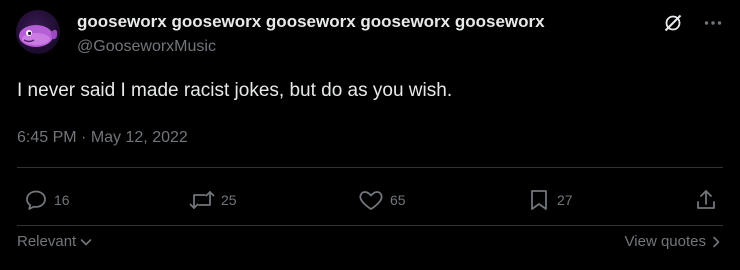 This screenshot has height=270, width=740. Describe the element at coordinates (398, 200) in the screenshot. I see `like-count: 65` at that location.